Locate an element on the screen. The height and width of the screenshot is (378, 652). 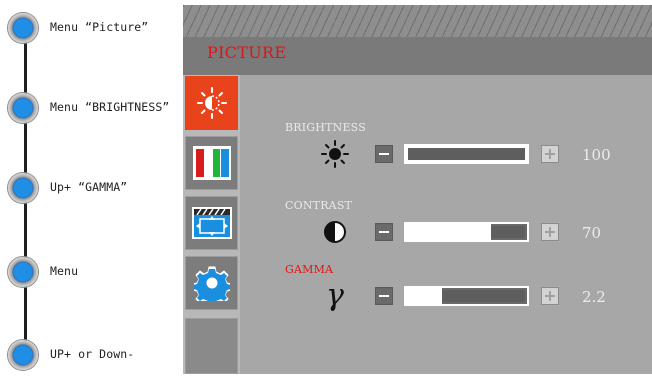
step-2: Menu “BRIGHTNESS” is located at coordinates (91, 111).